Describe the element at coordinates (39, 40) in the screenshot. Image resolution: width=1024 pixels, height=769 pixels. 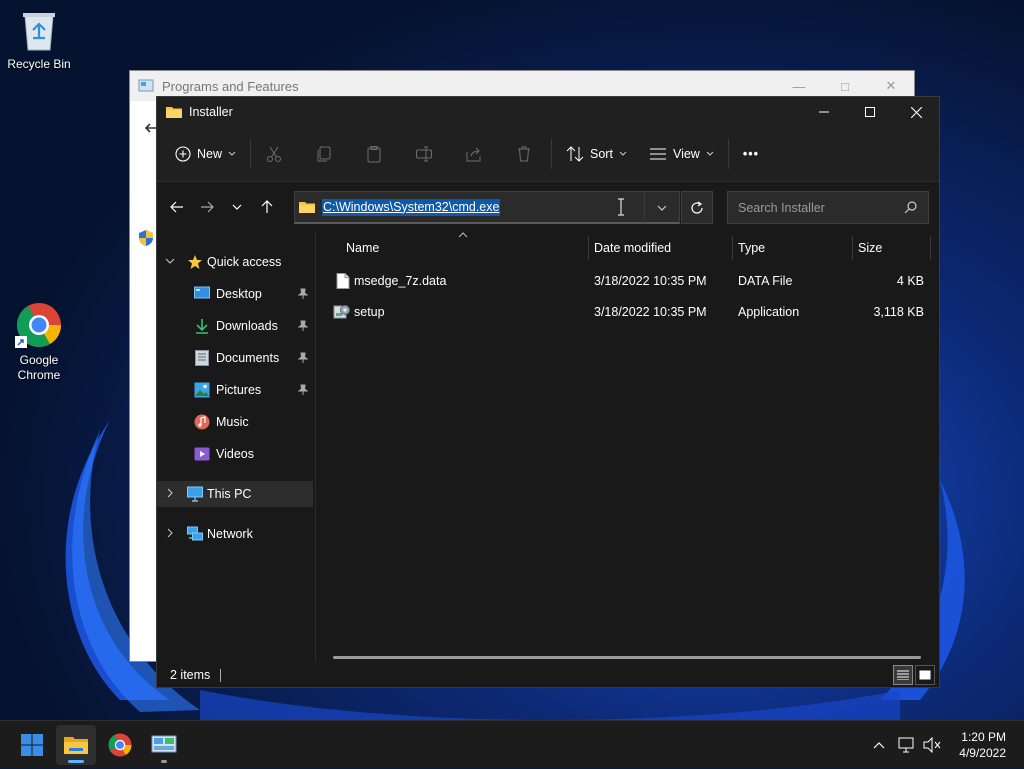
I see `recycle-bin-desktop-icon: Recycle Bin` at that location.